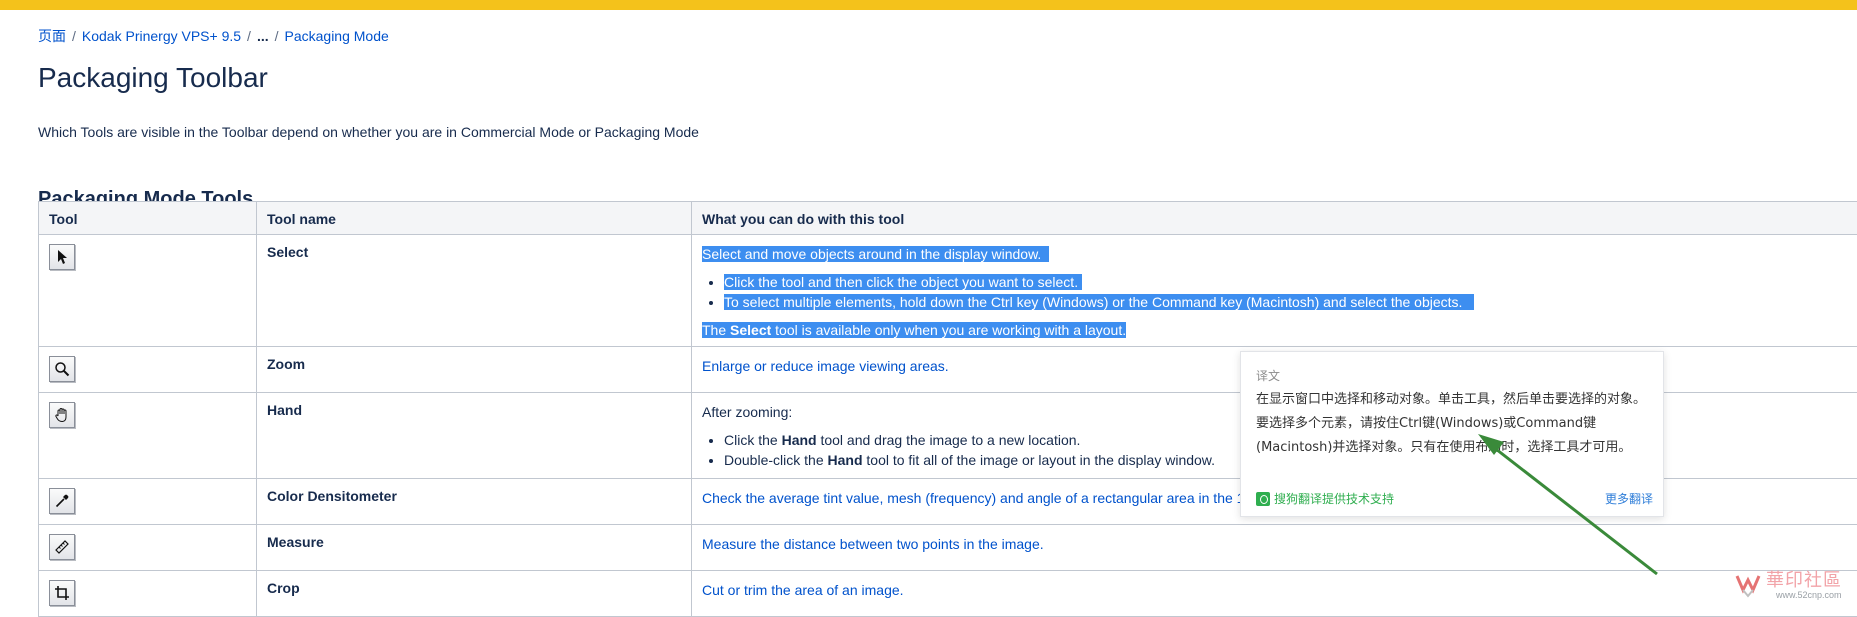  Describe the element at coordinates (1268, 375) in the screenshot. I see `translation-label: 译文` at that location.